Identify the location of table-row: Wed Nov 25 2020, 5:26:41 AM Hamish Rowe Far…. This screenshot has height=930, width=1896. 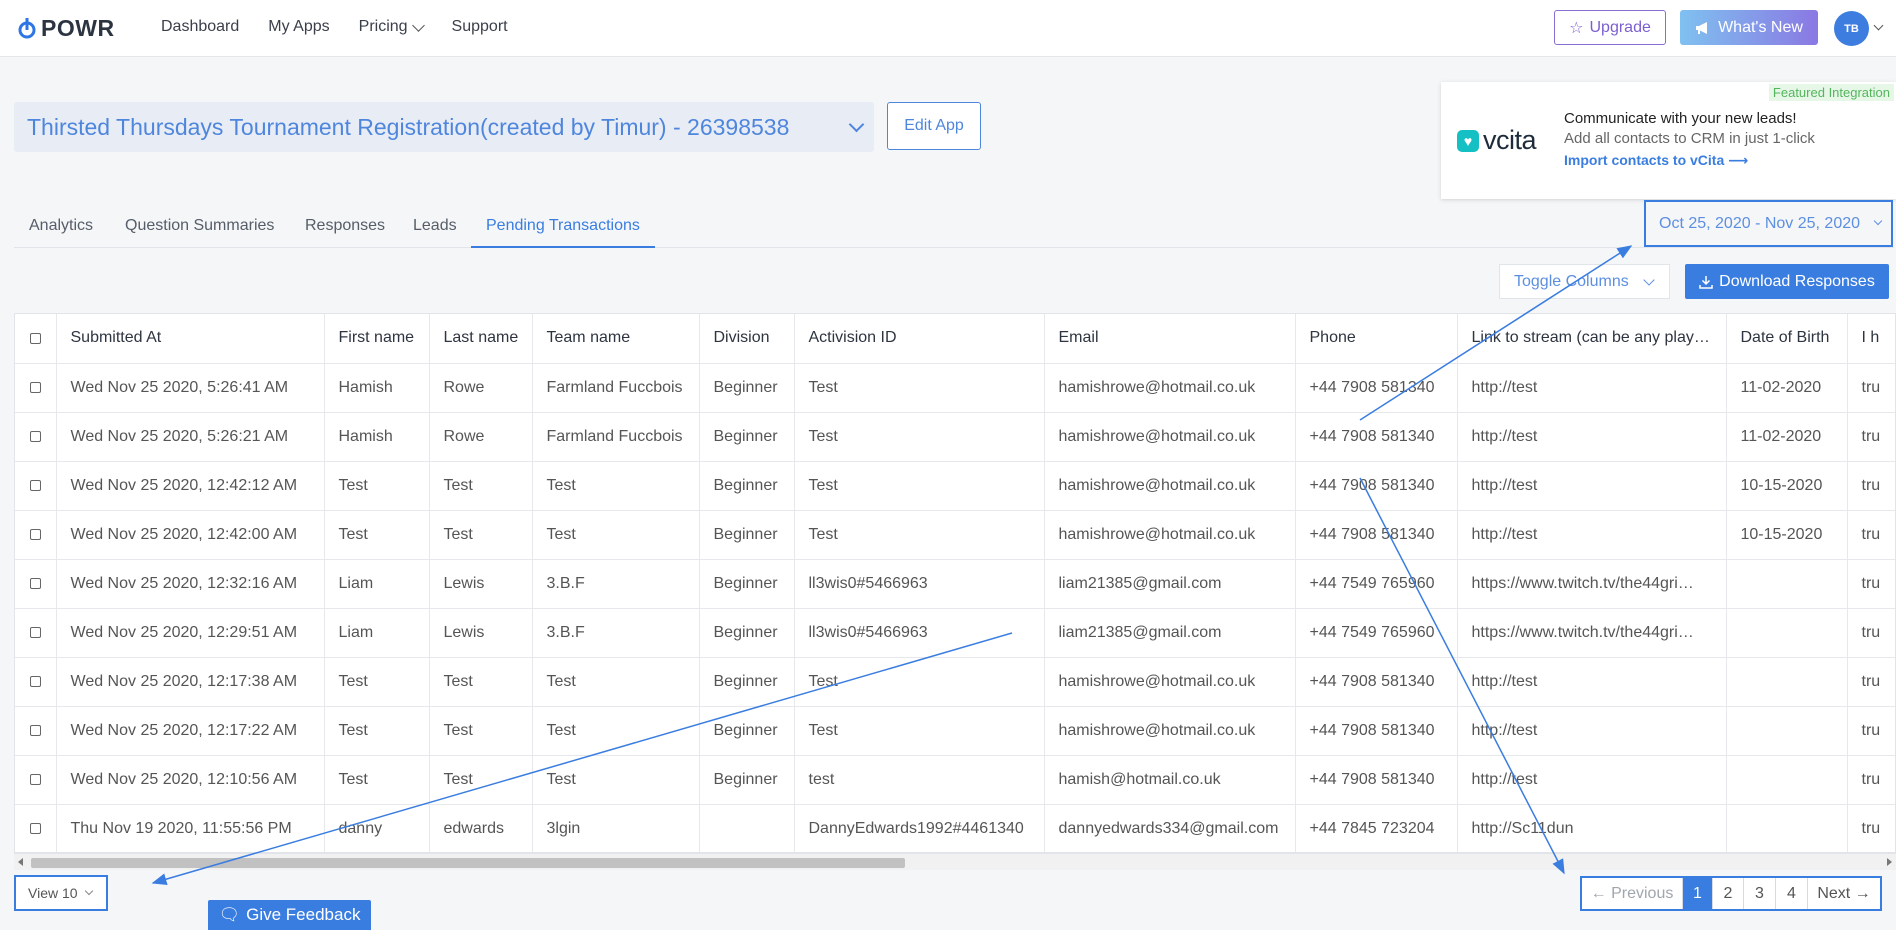
(955, 388).